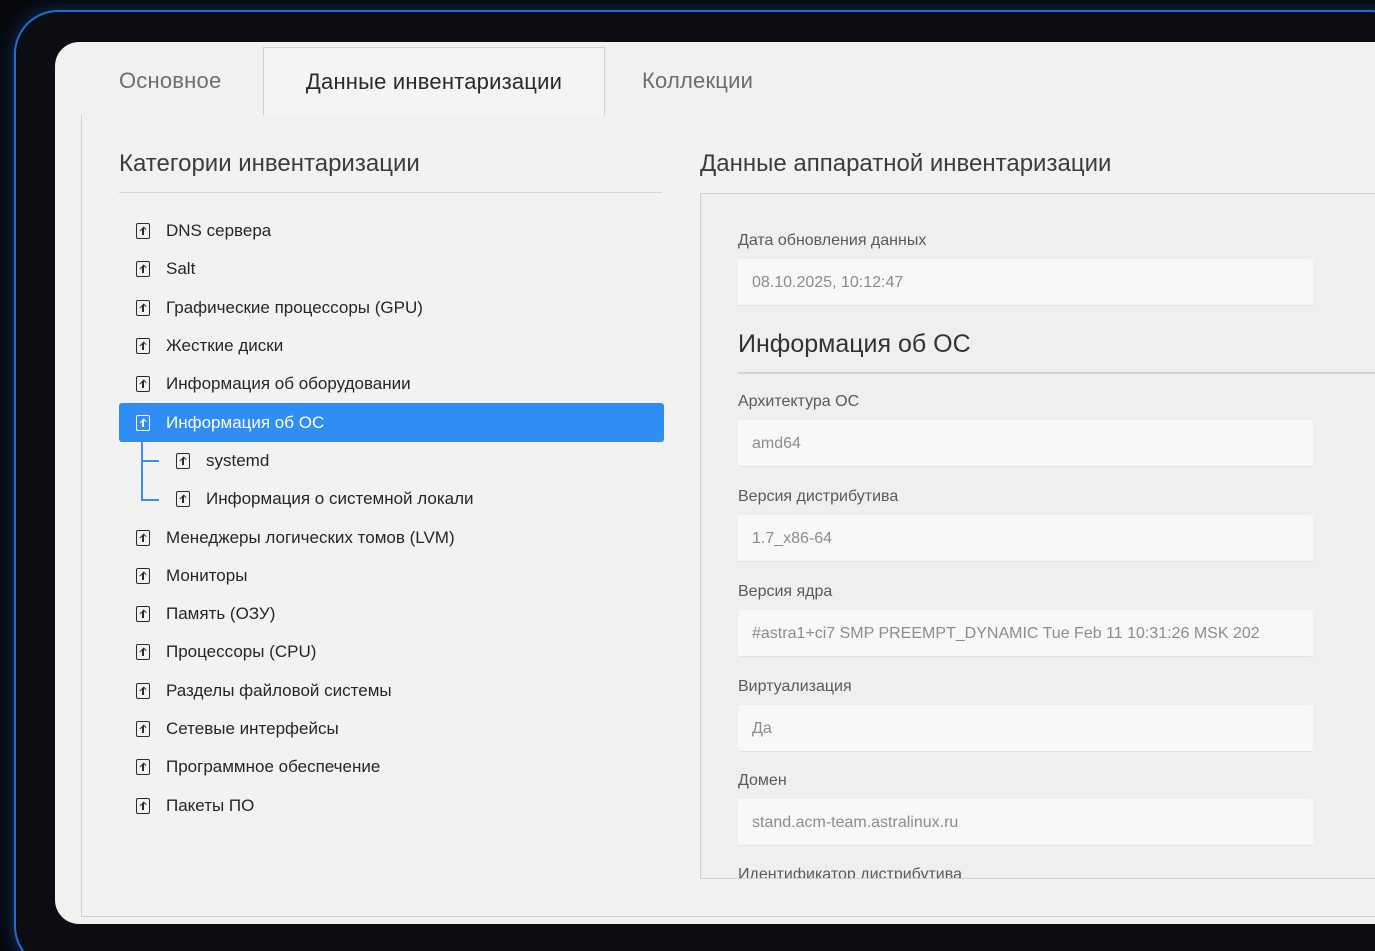  Describe the element at coordinates (799, 401) in the screenshot. I see `os-arch-label: Архитектура ОС` at that location.